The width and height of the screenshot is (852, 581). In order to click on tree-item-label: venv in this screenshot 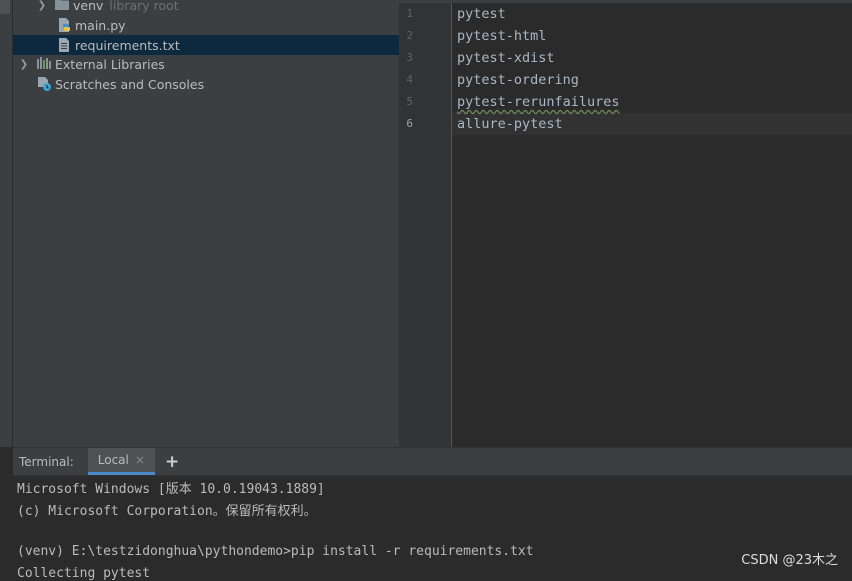, I will do `click(88, 6)`.